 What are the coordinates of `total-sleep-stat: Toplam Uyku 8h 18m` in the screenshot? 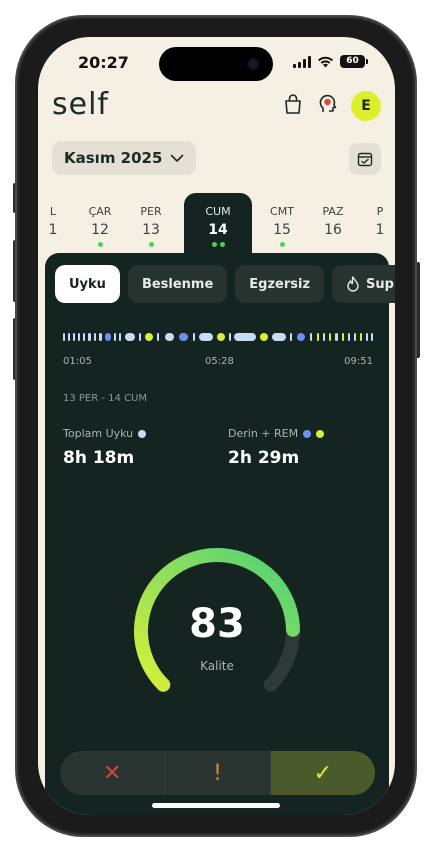 It's located at (105, 447).